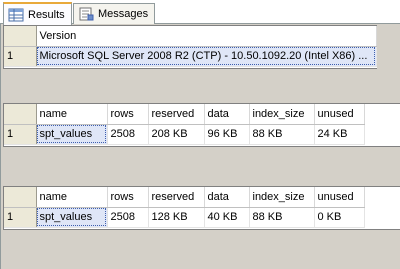 This screenshot has height=269, width=400. What do you see at coordinates (339, 217) in the screenshot?
I see `unused-cell: 0 KB` at bounding box center [339, 217].